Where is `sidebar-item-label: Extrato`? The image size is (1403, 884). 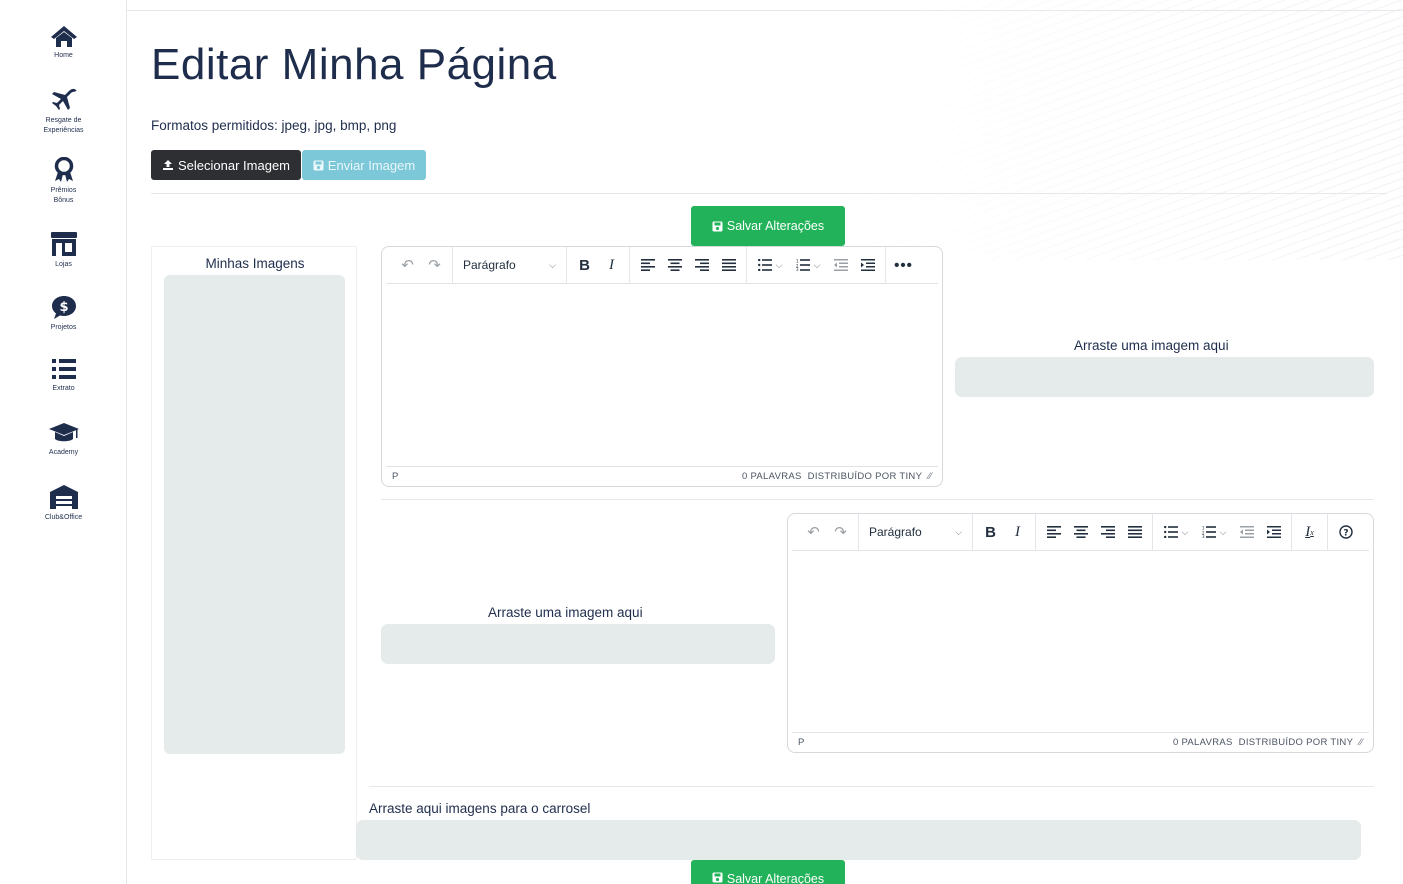
sidebar-item-label: Extrato is located at coordinates (63, 388).